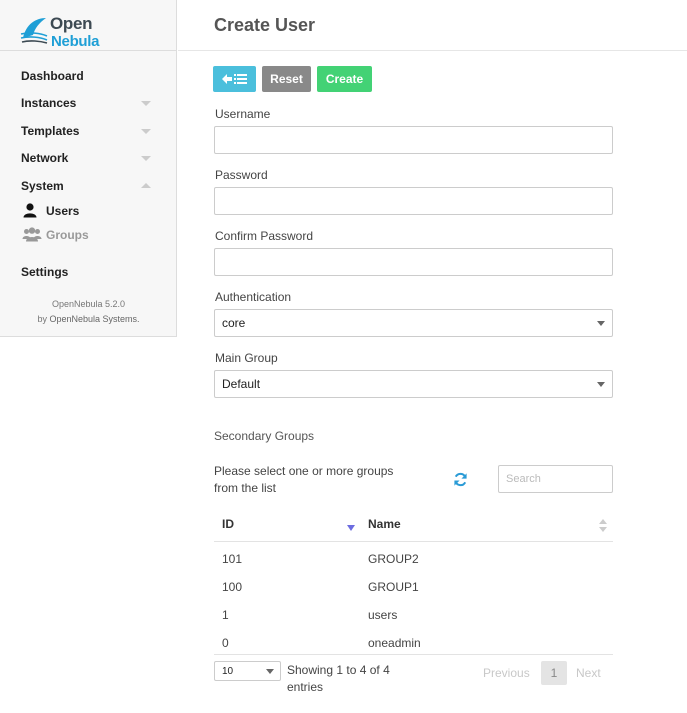 The width and height of the screenshot is (687, 713). What do you see at coordinates (264, 236) in the screenshot?
I see `confirm-password-label: Confirm Password` at bounding box center [264, 236].